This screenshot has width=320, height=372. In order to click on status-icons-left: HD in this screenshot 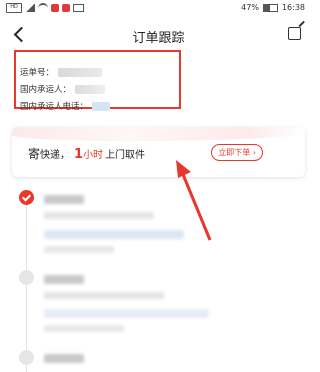, I will do `click(45, 8)`.